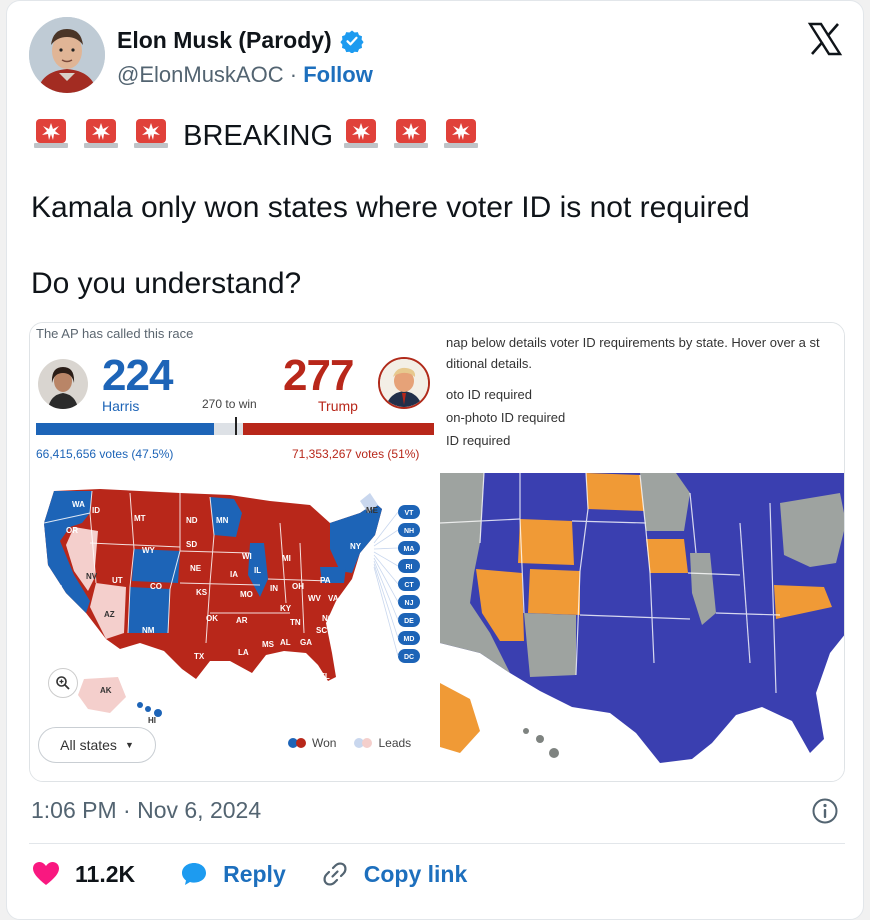 The height and width of the screenshot is (920, 870). Describe the element at coordinates (274, 588) in the screenshot. I see `state-label: IN` at that location.